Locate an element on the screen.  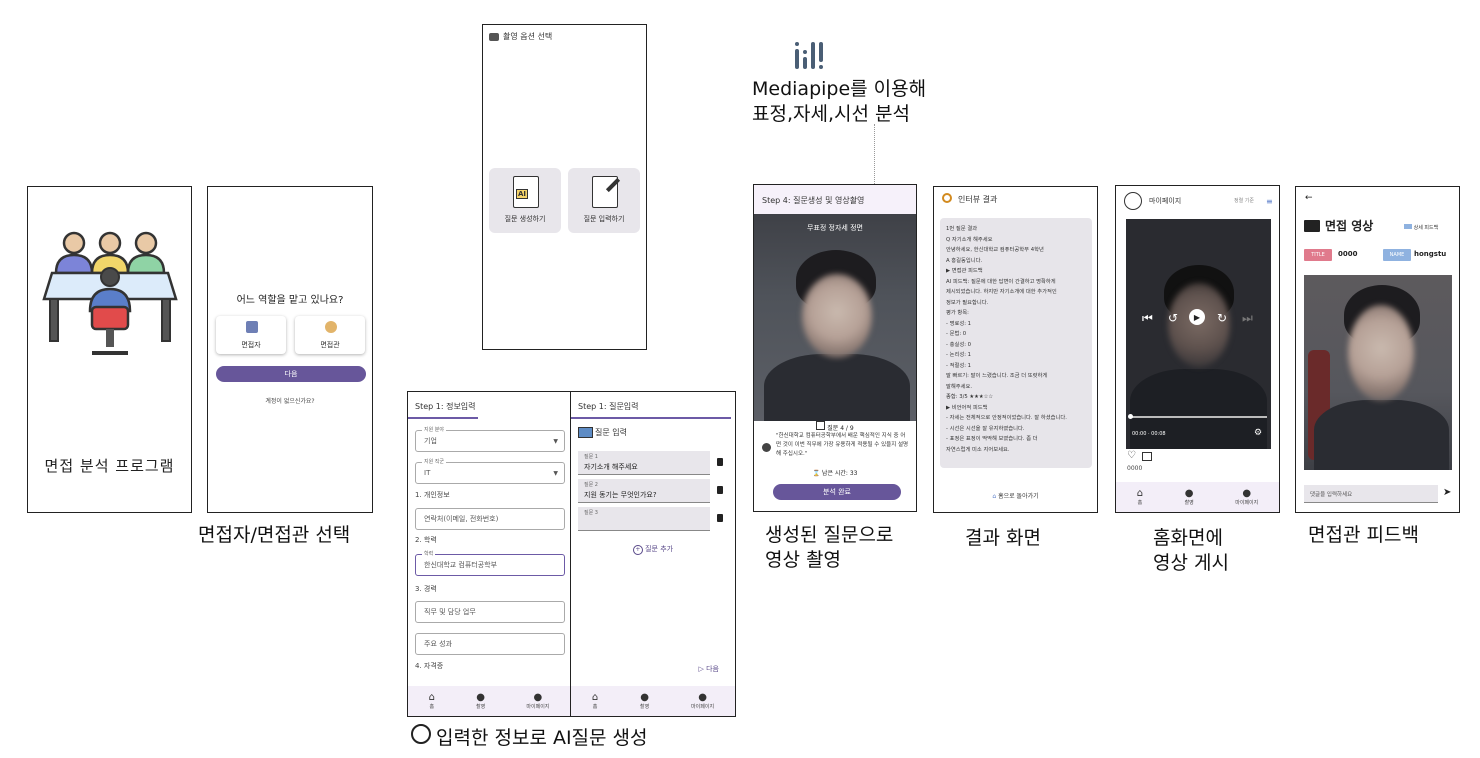
result-line: - 자세는 전체적으로 안정적이었습니다. 잘 하셨습니다. is located at coordinates (1006, 418).